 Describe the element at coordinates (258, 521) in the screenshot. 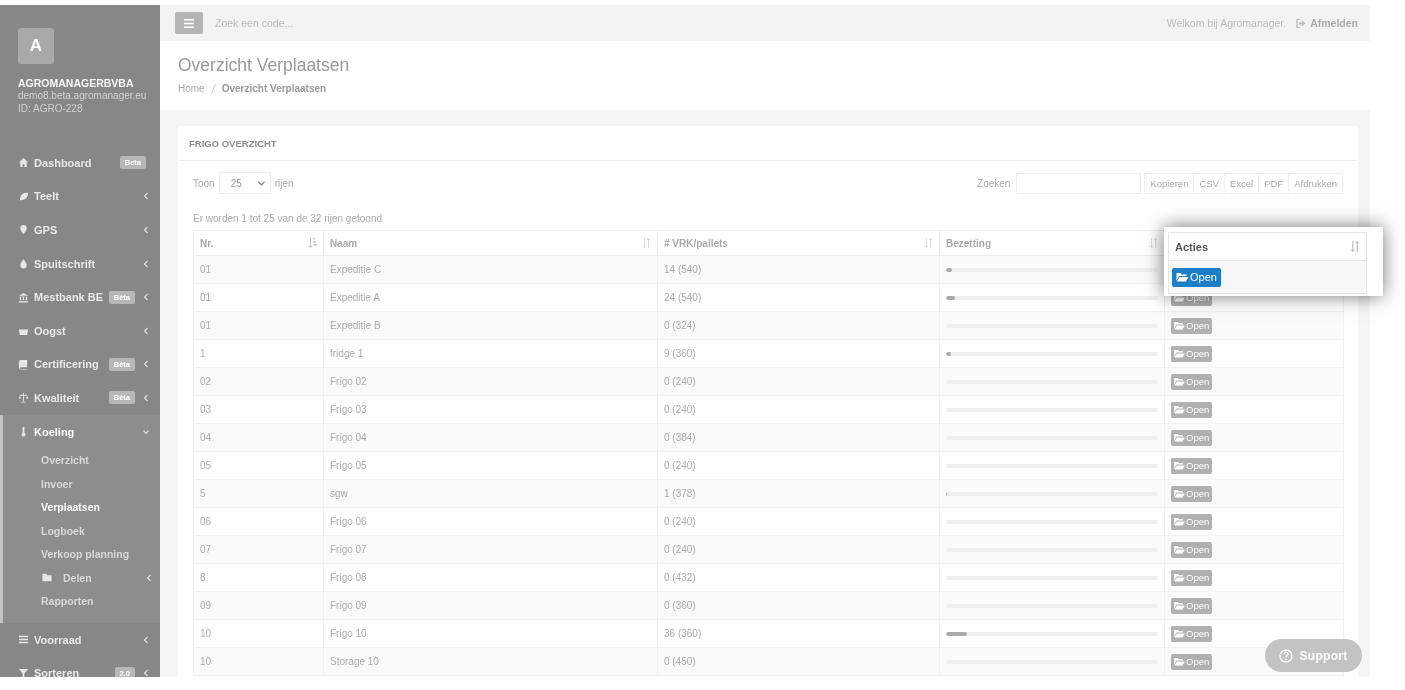

I see `table-cell: 06` at that location.